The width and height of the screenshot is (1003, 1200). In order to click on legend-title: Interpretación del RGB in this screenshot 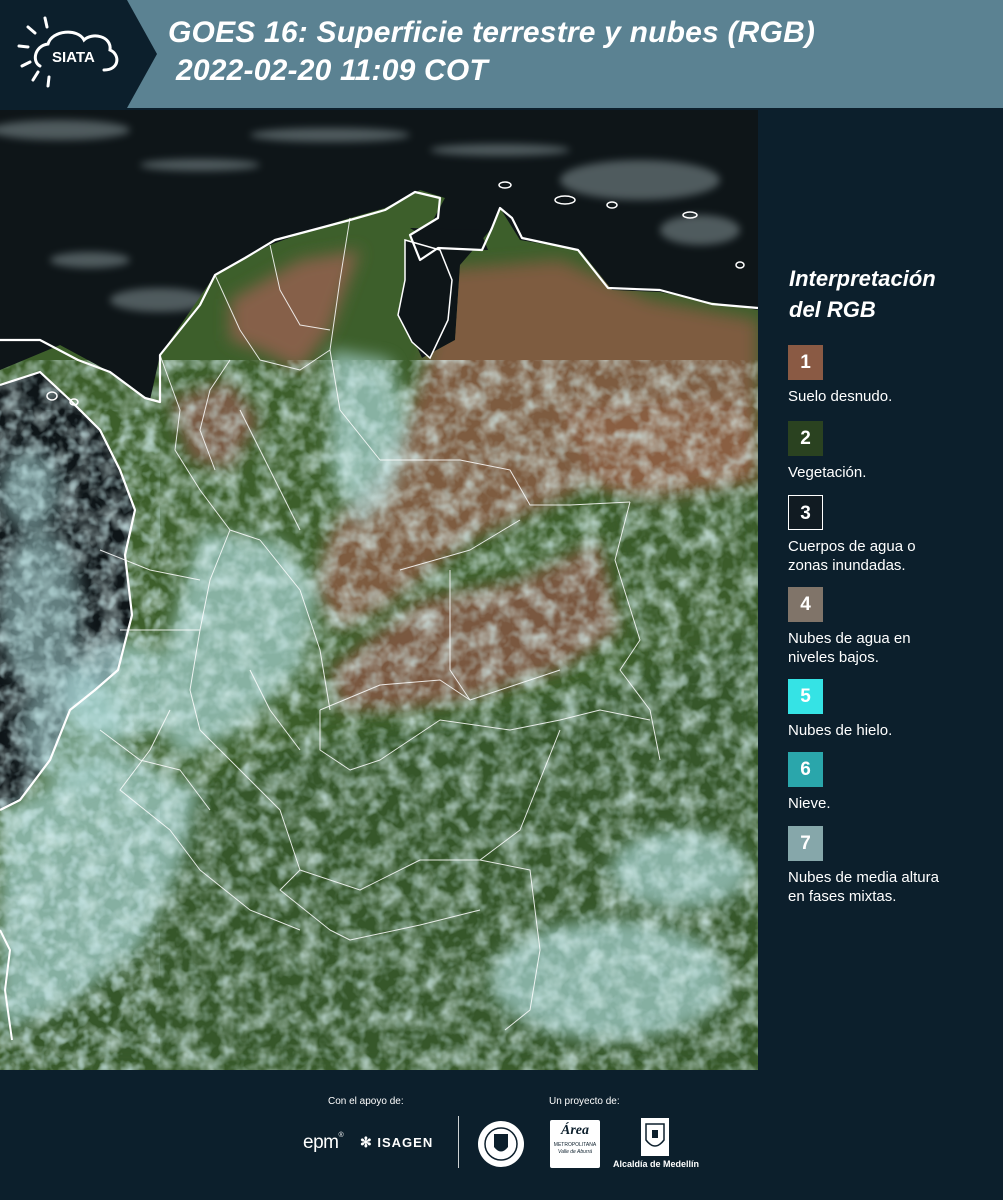, I will do `click(889, 294)`.